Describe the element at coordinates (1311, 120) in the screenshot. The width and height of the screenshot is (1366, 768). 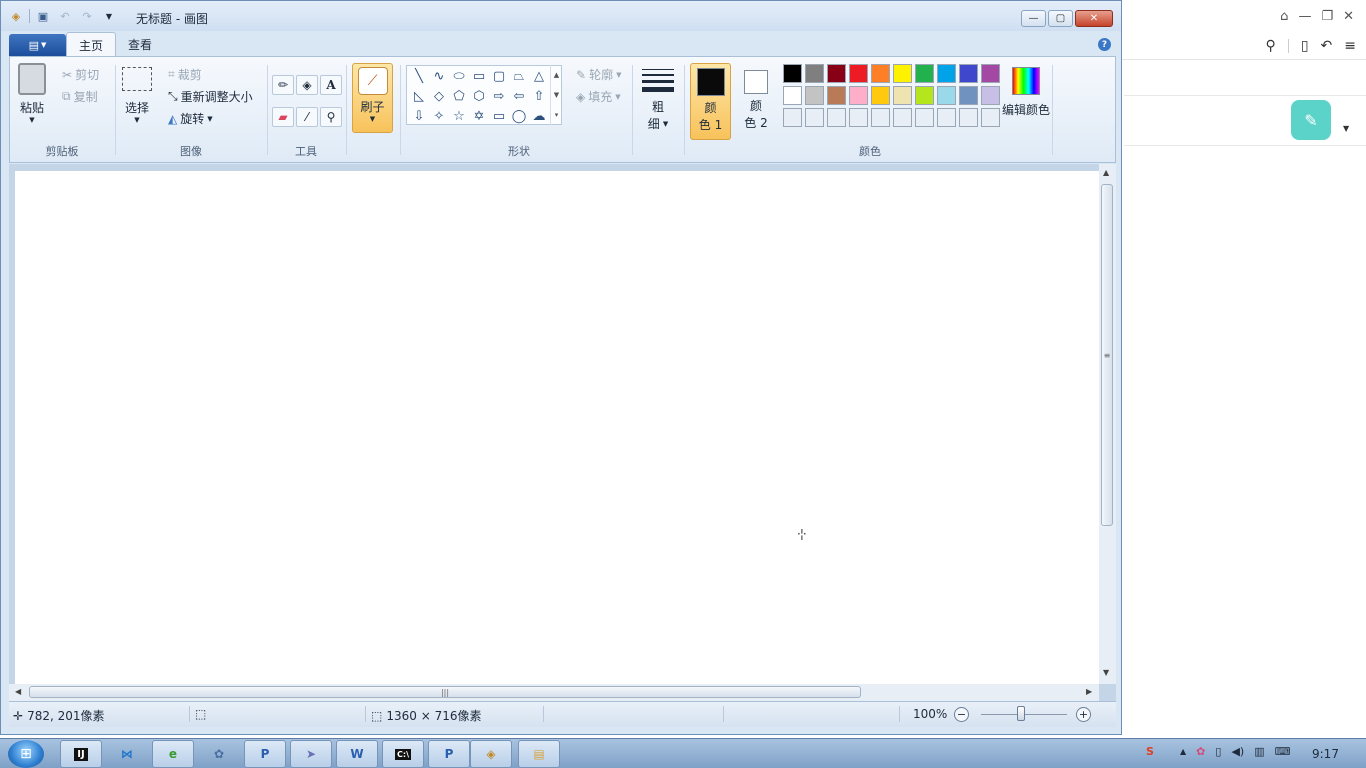
I see `extension-icon: ✎` at that location.